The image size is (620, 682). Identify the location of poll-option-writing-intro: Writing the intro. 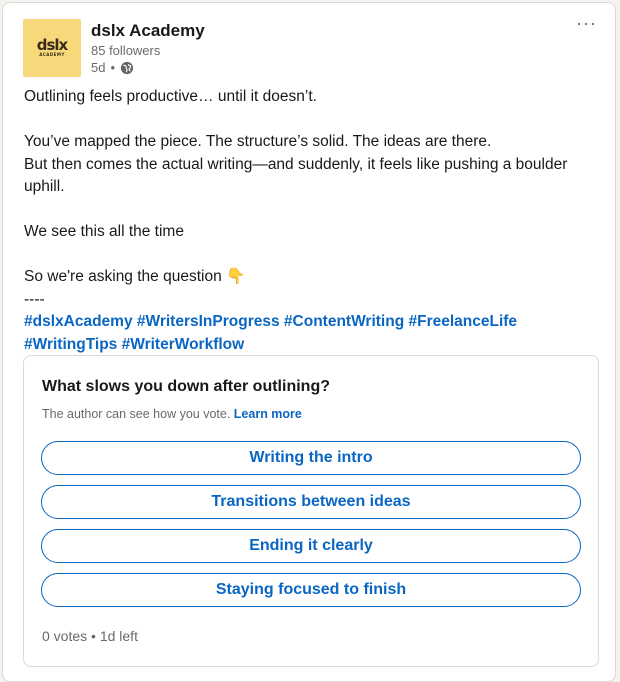
(311, 458).